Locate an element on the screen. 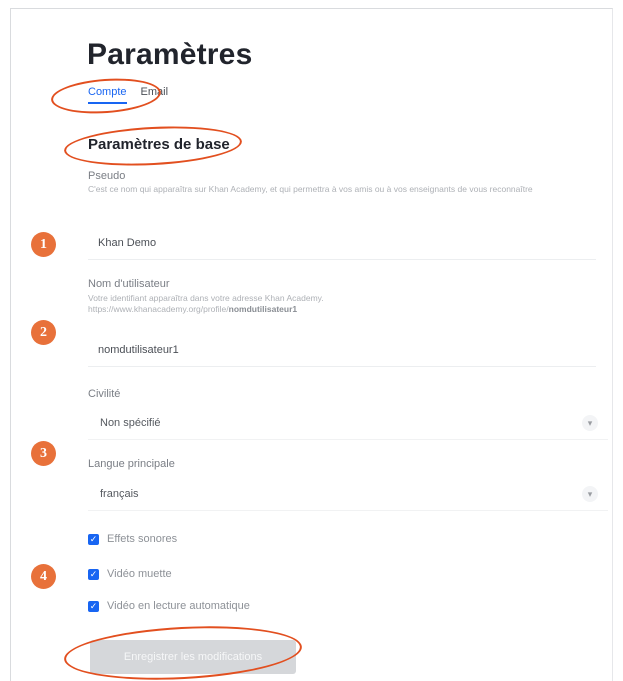  language-value: français is located at coordinates (119, 493).